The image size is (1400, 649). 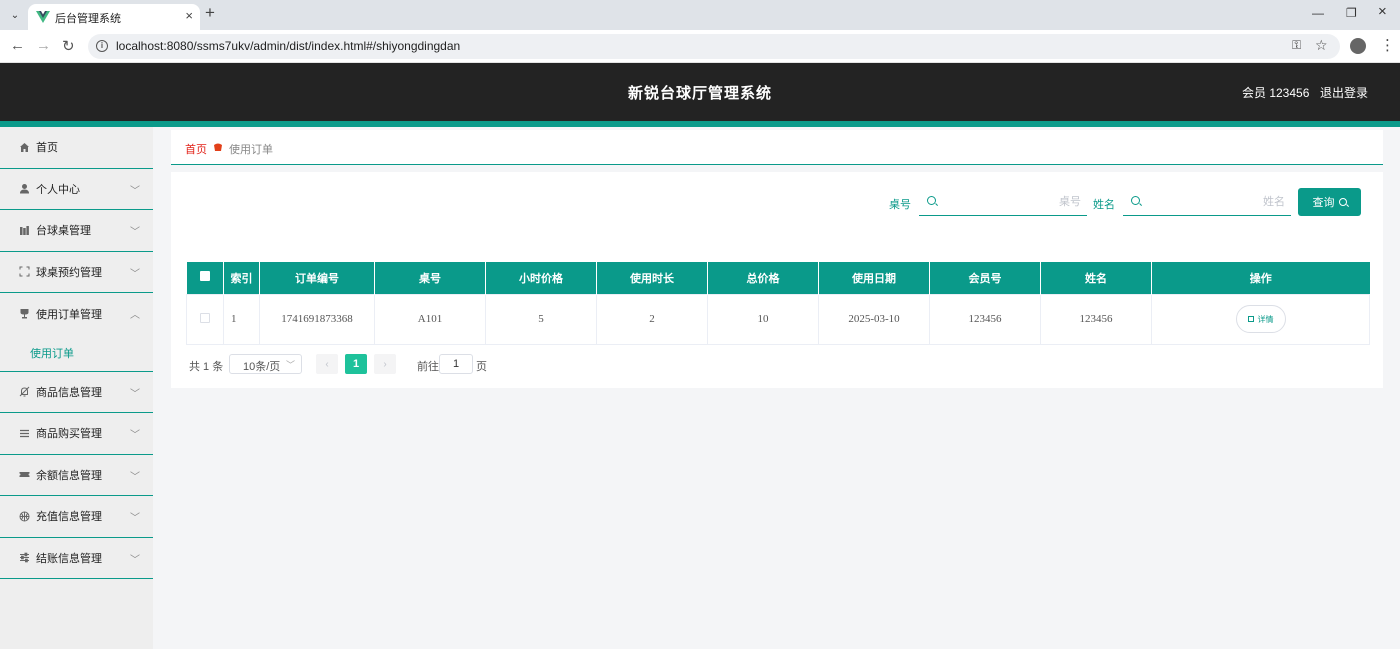 I want to click on desk-search-label: 桌号, so click(x=900, y=205).